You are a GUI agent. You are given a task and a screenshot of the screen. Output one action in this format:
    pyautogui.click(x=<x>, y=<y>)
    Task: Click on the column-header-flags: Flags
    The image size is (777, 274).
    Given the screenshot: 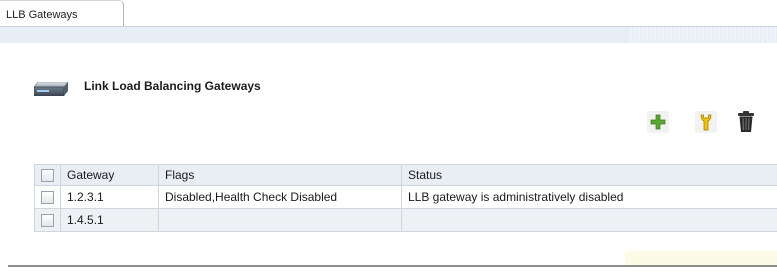 What is the action you would take?
    pyautogui.click(x=280, y=175)
    